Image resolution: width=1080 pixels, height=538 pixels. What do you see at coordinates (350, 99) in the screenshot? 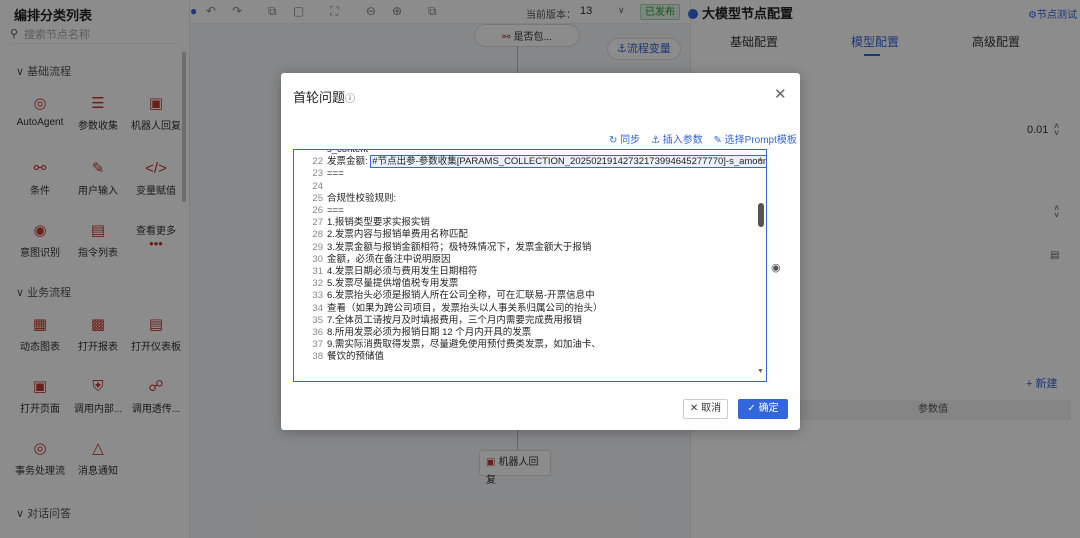
I see `help-icon: ⓘ` at bounding box center [350, 99].